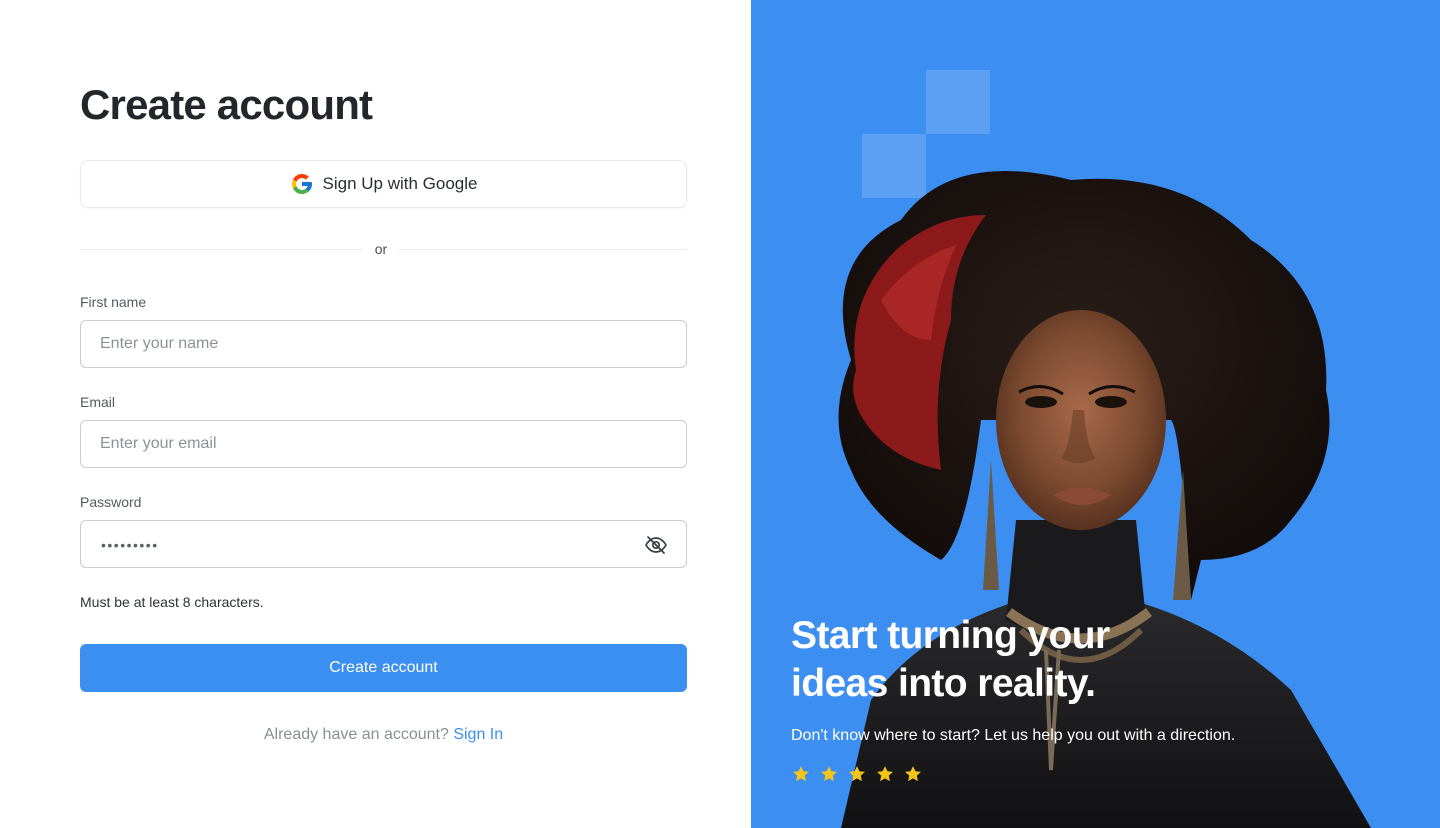  I want to click on page-title: Create account, so click(226, 104).